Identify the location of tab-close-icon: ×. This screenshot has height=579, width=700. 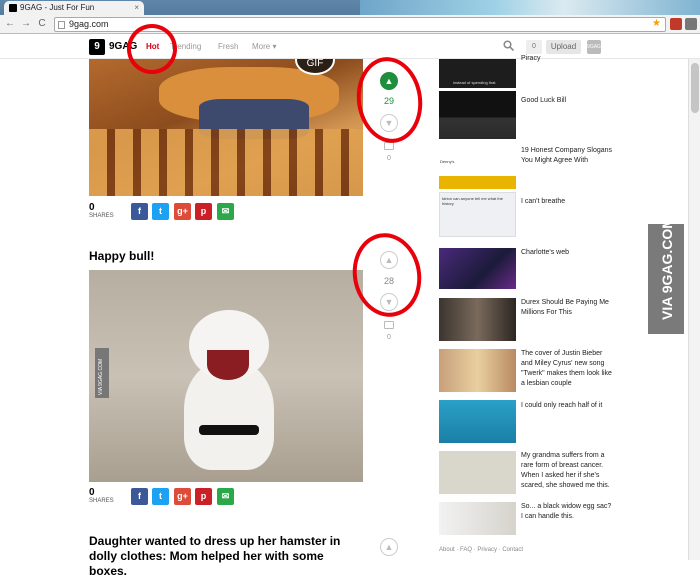
(136, 7).